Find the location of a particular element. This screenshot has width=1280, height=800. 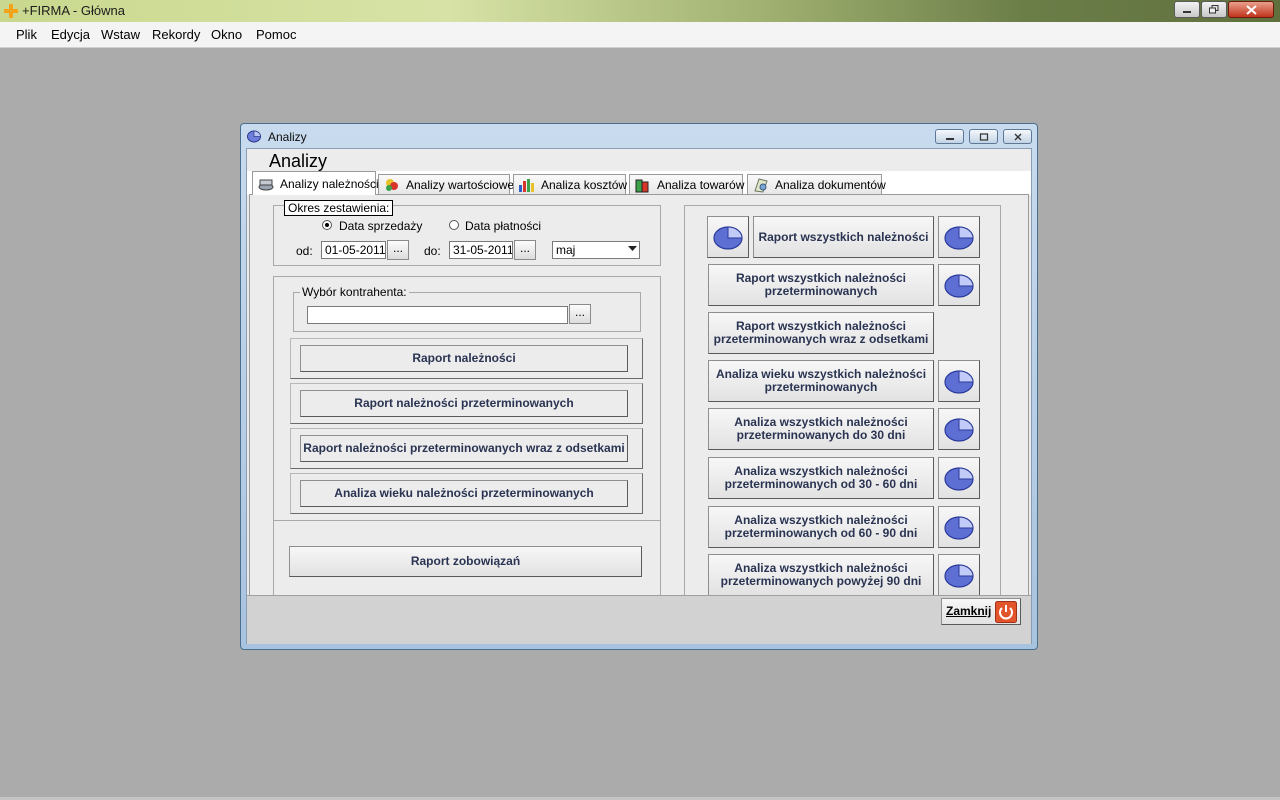

app-logo-icon is located at coordinates (11, 11).